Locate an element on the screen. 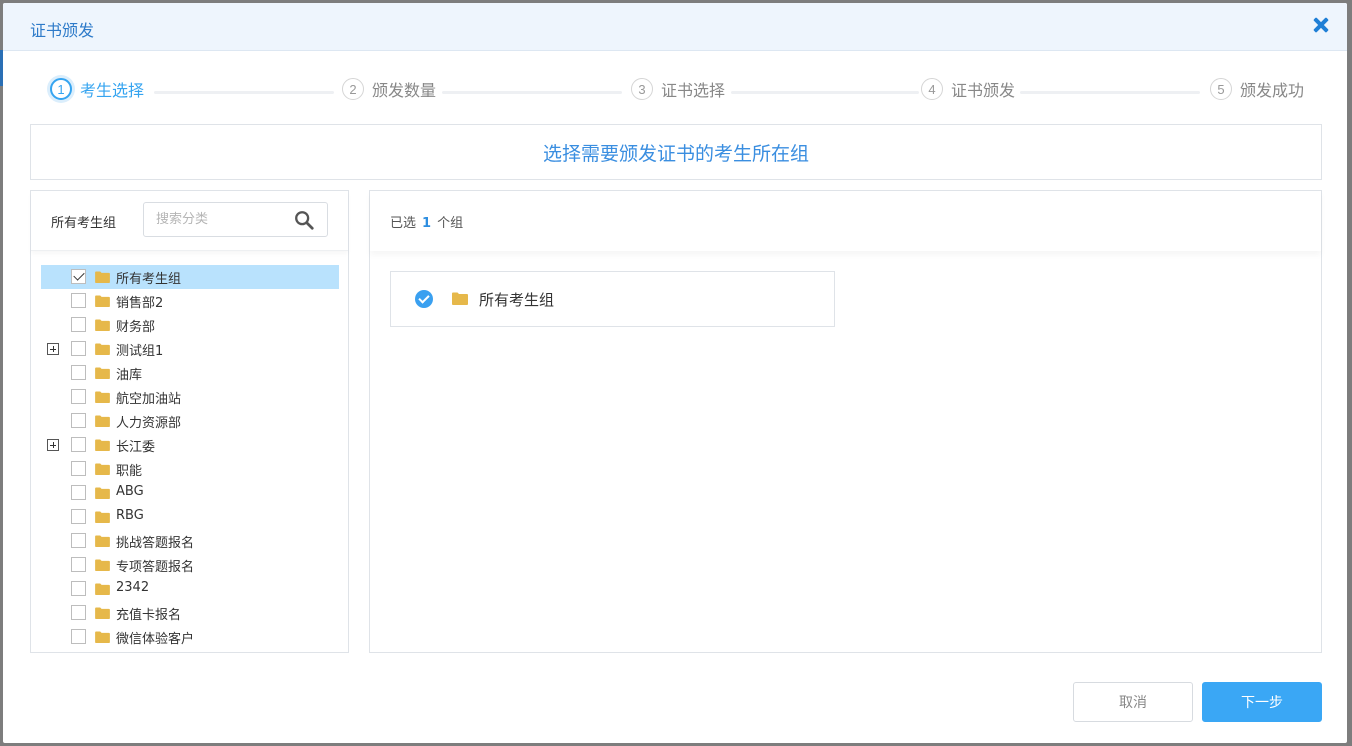 The image size is (1352, 746). selected-panel-header: 已选 1 个组 is located at coordinates (845, 221).